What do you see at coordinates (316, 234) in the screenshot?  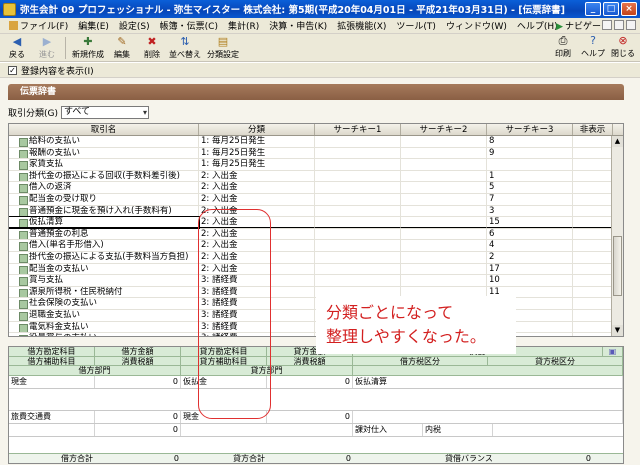 I see `table-row: 普通預金の利息 2: 入出金 6` at bounding box center [316, 234].